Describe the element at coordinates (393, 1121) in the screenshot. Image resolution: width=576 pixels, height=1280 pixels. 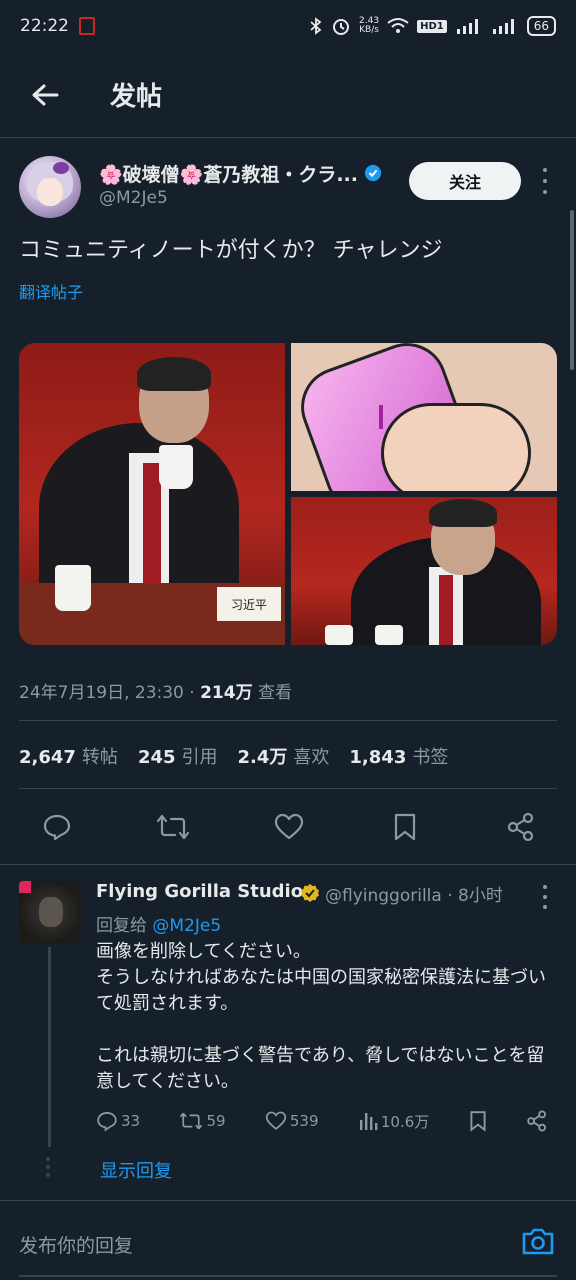
I see `reply-views-button: 10.6万` at that location.